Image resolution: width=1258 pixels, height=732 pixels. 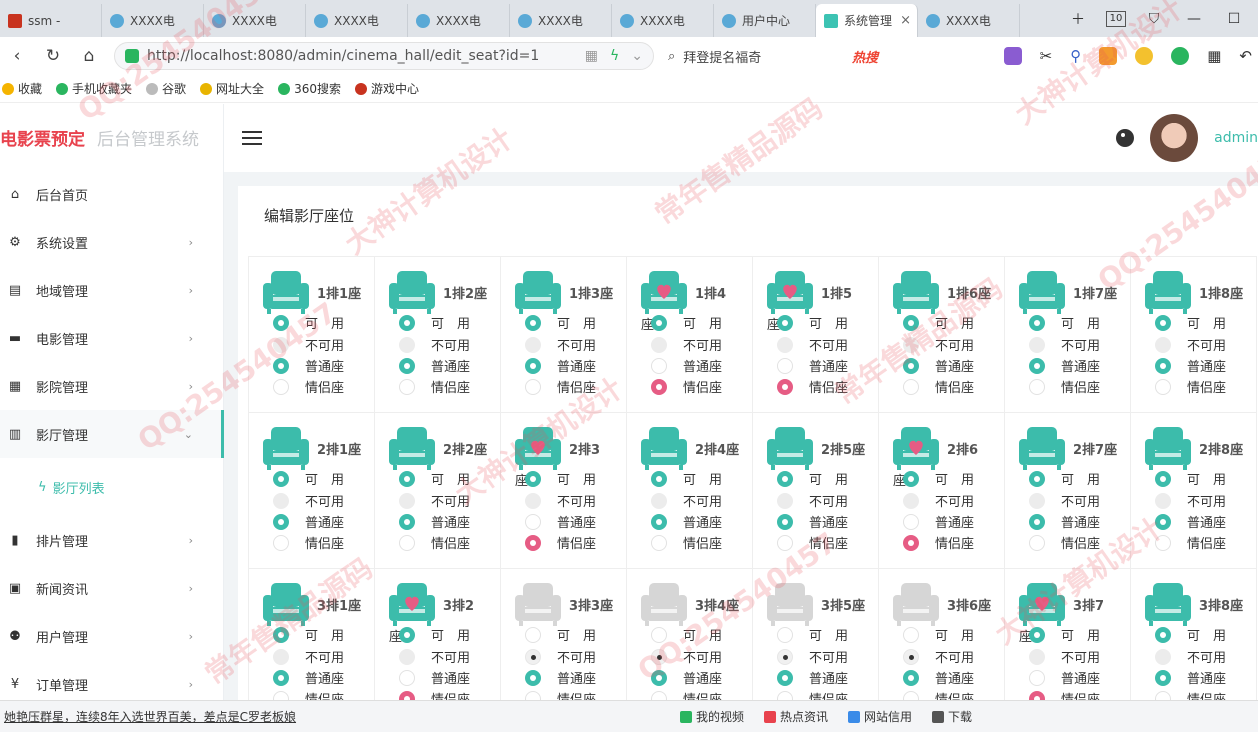 What do you see at coordinates (17, 56) in the screenshot?
I see `back-icon: ‹` at bounding box center [17, 56].